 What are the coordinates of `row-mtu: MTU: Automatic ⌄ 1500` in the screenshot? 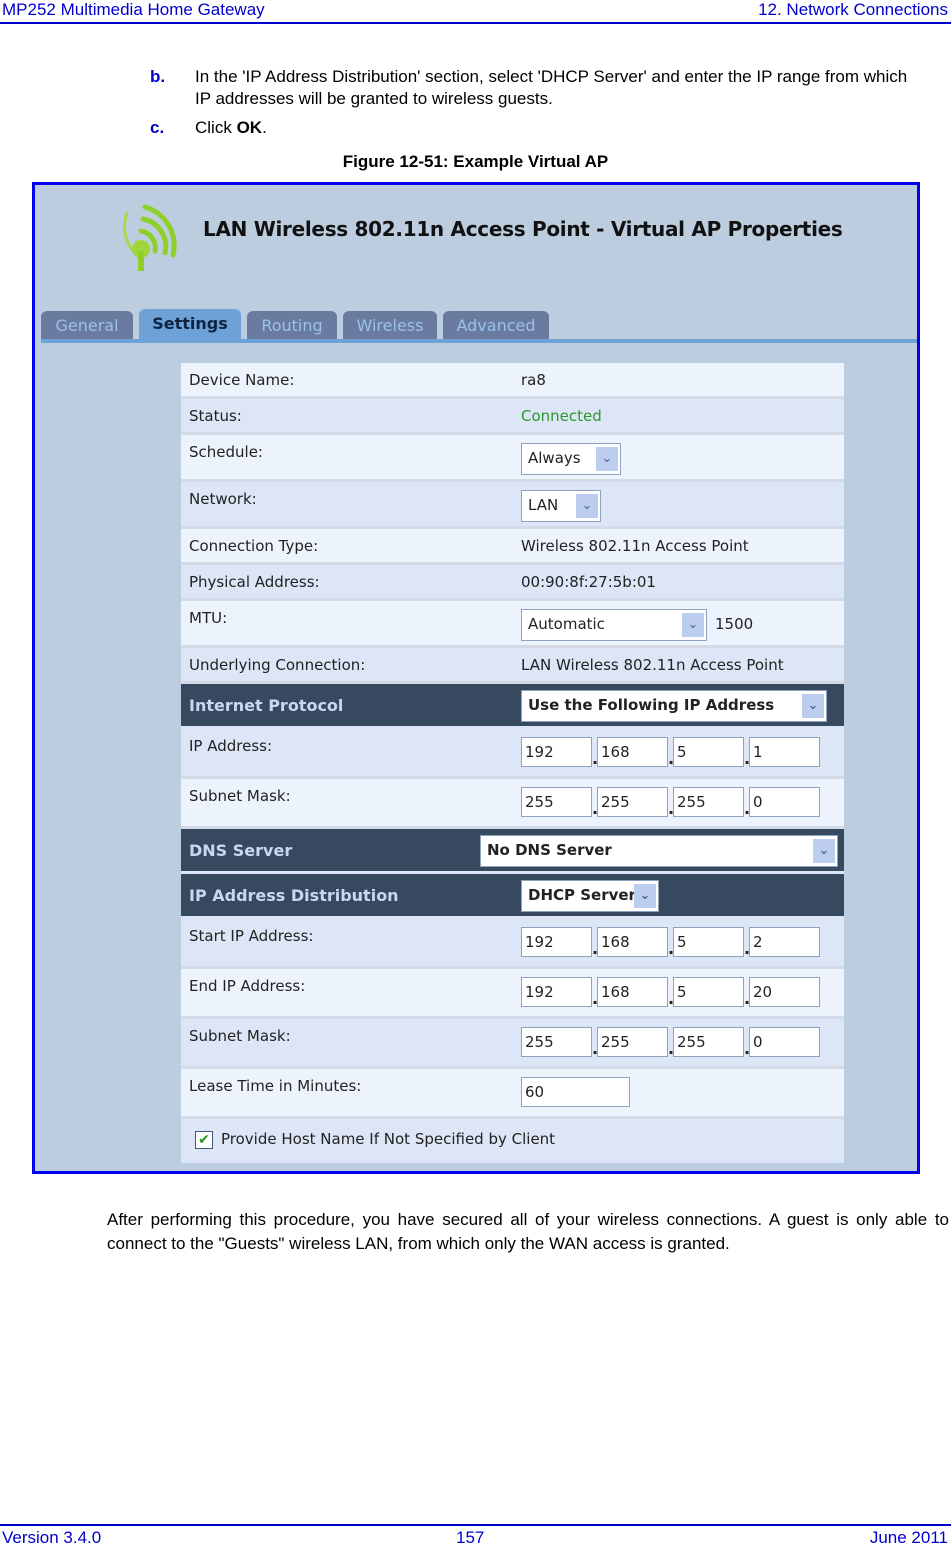 It's located at (512, 624).